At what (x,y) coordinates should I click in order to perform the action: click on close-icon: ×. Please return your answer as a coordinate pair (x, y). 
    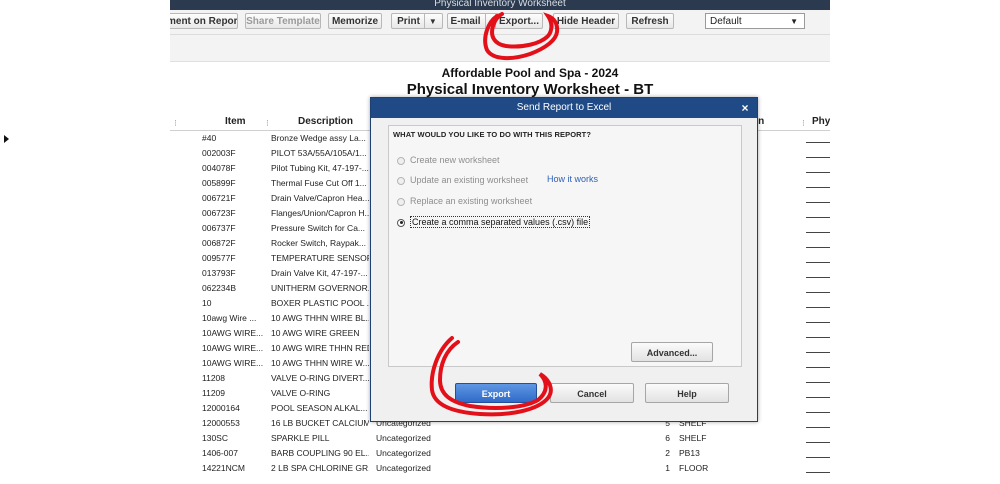
    Looking at the image, I should click on (745, 108).